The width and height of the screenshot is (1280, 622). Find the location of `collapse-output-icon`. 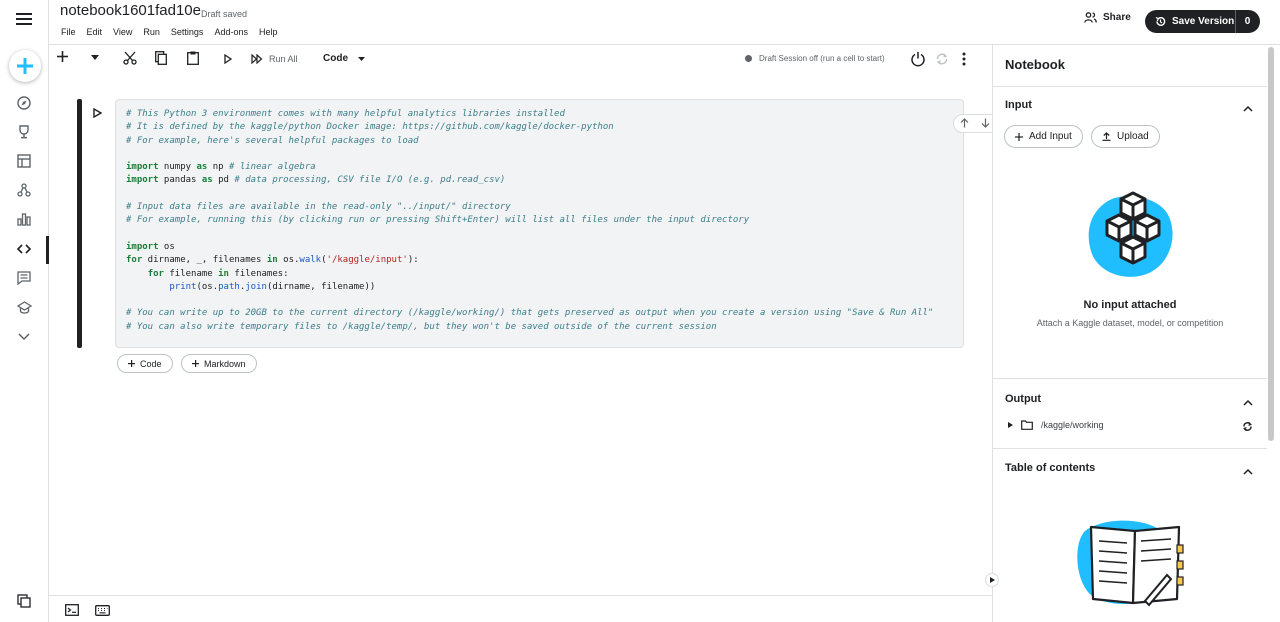

collapse-output-icon is located at coordinates (1248, 402).